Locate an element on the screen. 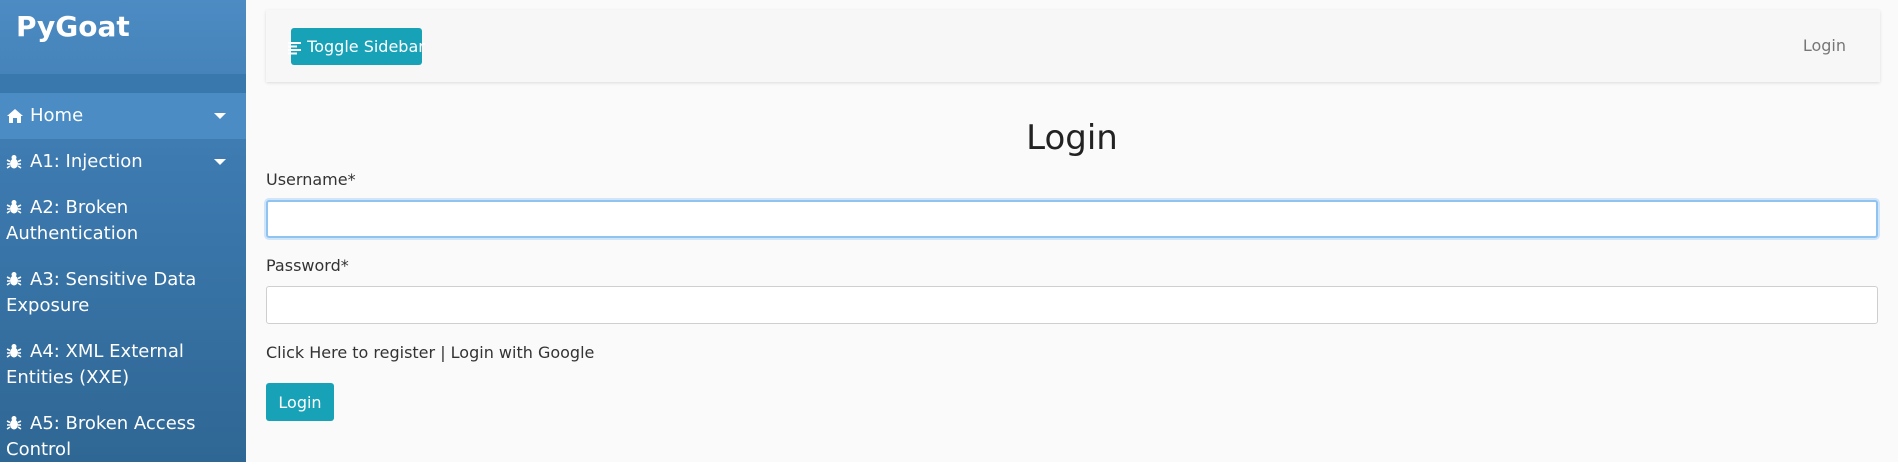  login-submit-button: Login is located at coordinates (300, 402).